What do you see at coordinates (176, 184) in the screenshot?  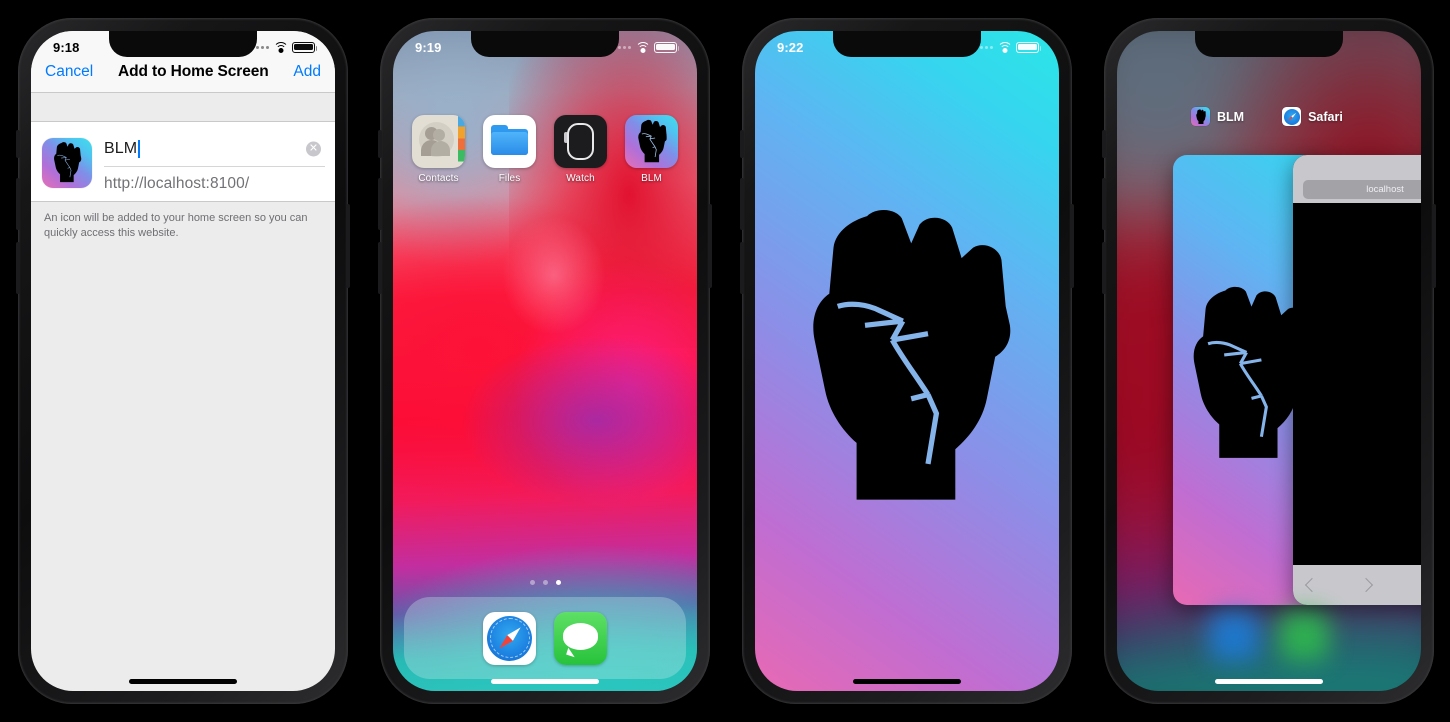 I see `url-input-value: http://localhost:8100/` at bounding box center [176, 184].